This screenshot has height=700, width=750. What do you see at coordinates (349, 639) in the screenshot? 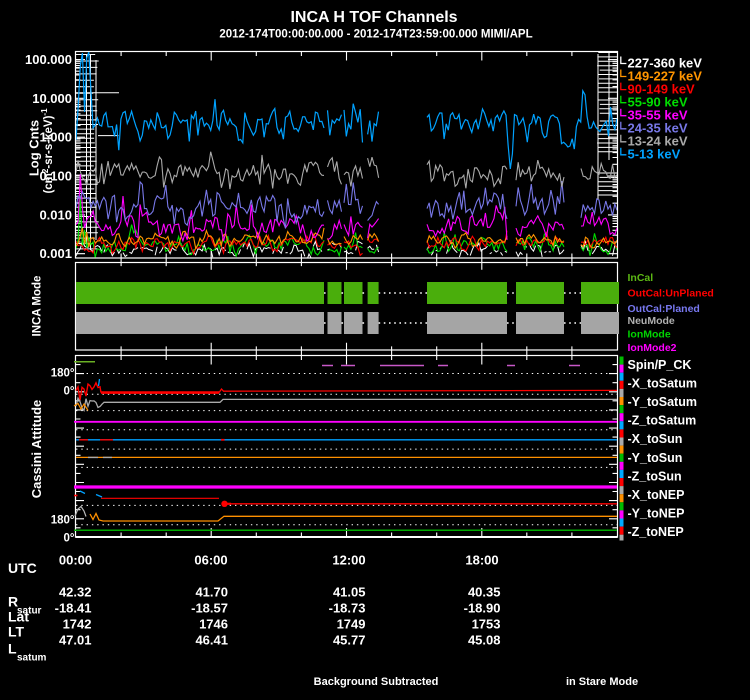
I see `svg-text: 45.77` at bounding box center [349, 639].